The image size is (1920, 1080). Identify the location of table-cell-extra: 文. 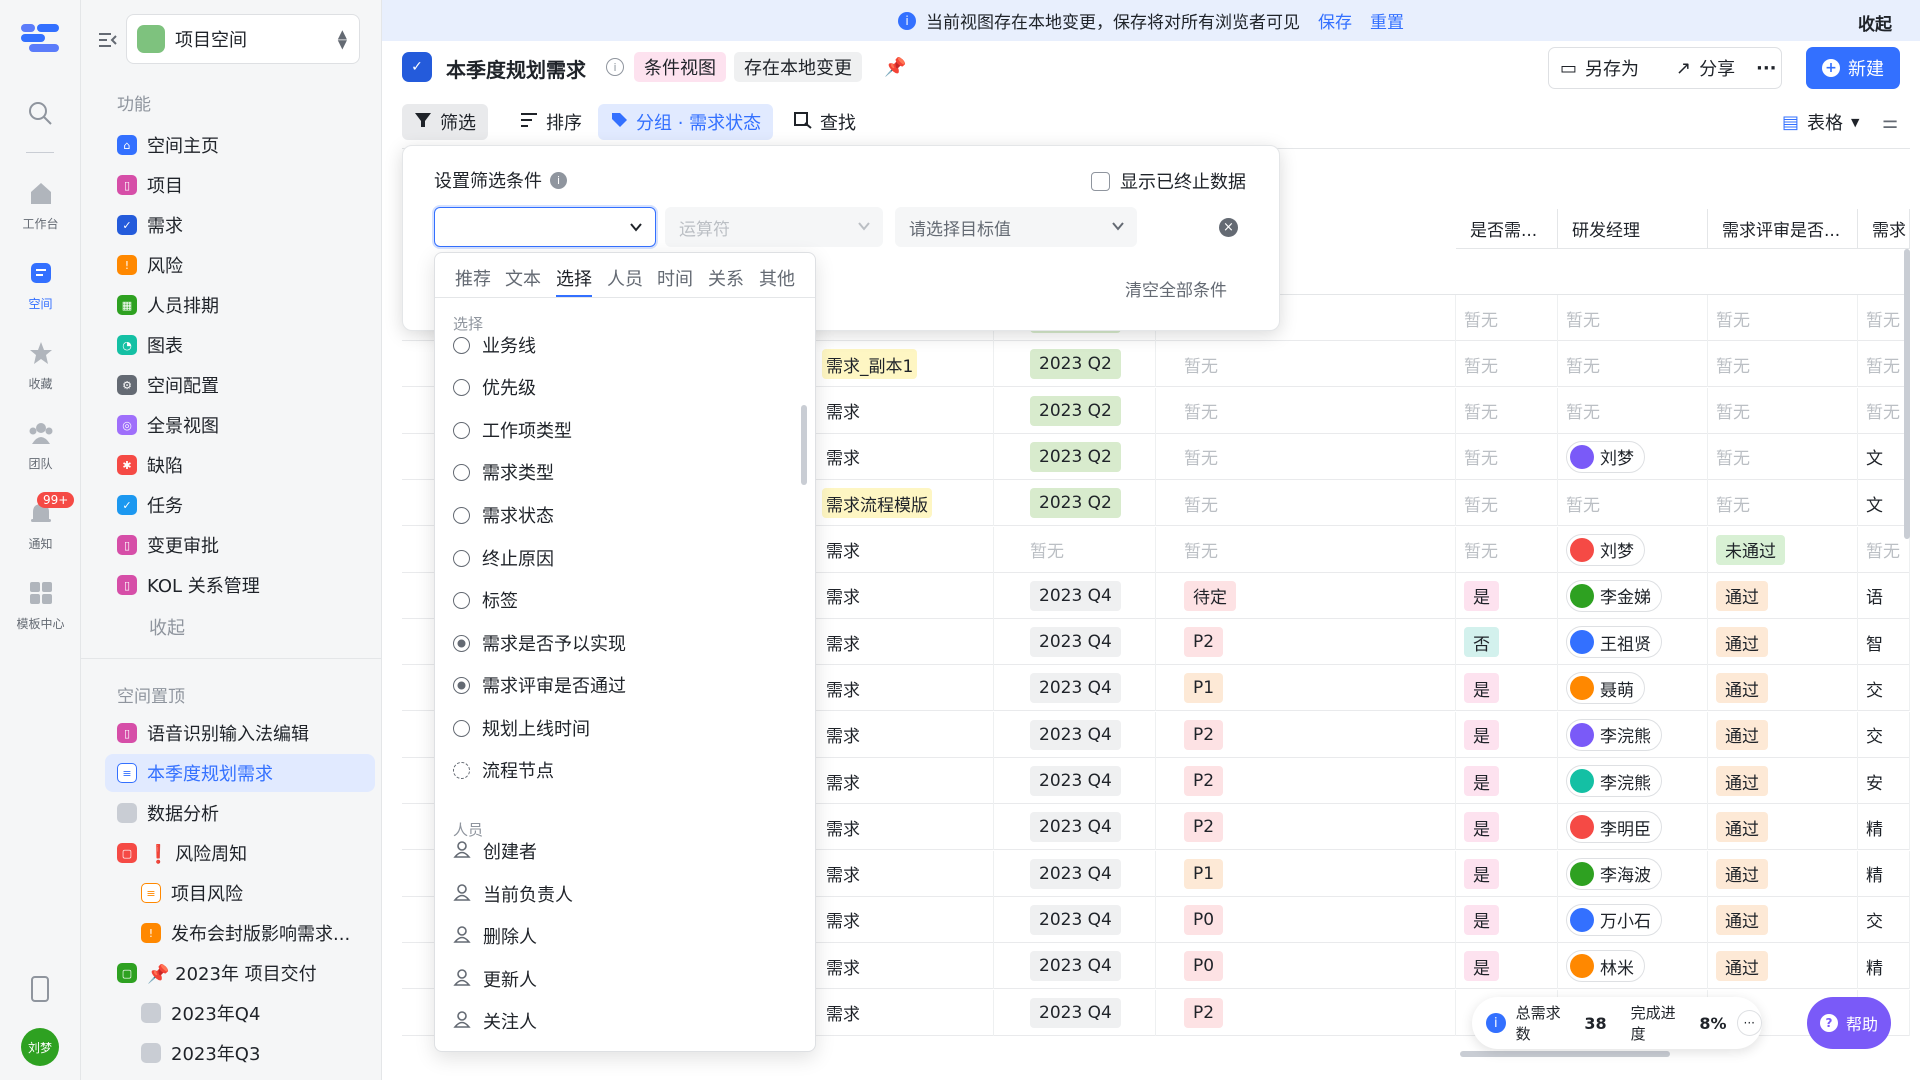
(1884, 456).